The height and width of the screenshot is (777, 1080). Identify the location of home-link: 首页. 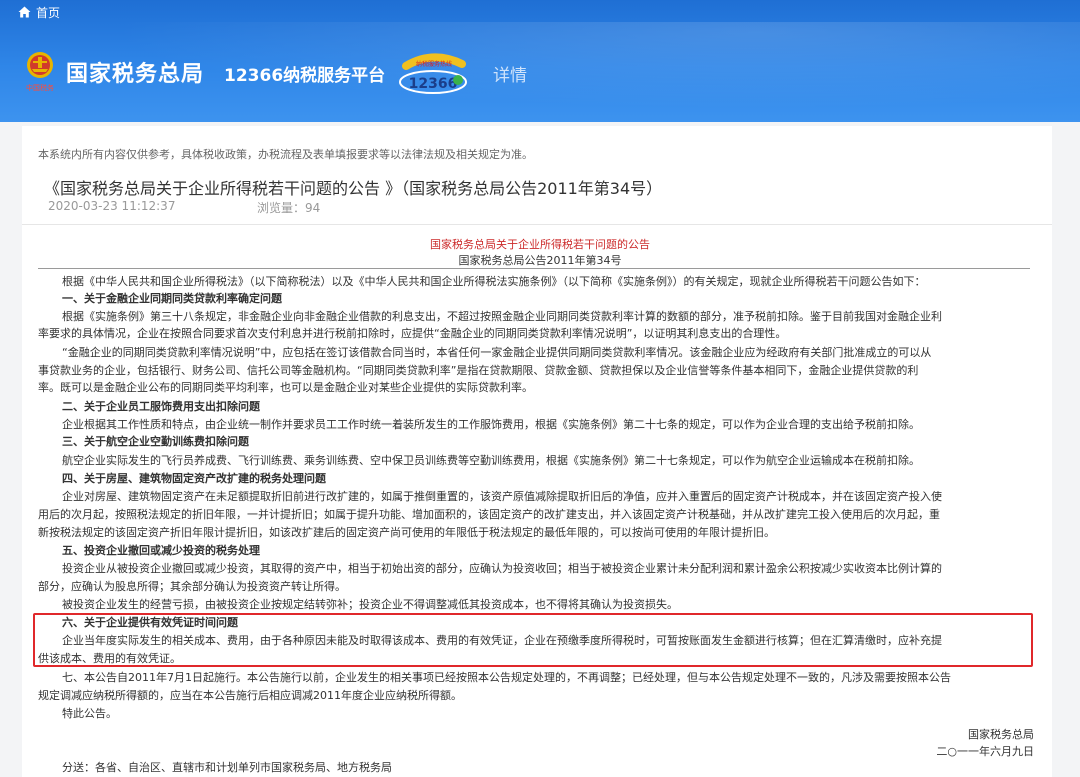
(39, 12).